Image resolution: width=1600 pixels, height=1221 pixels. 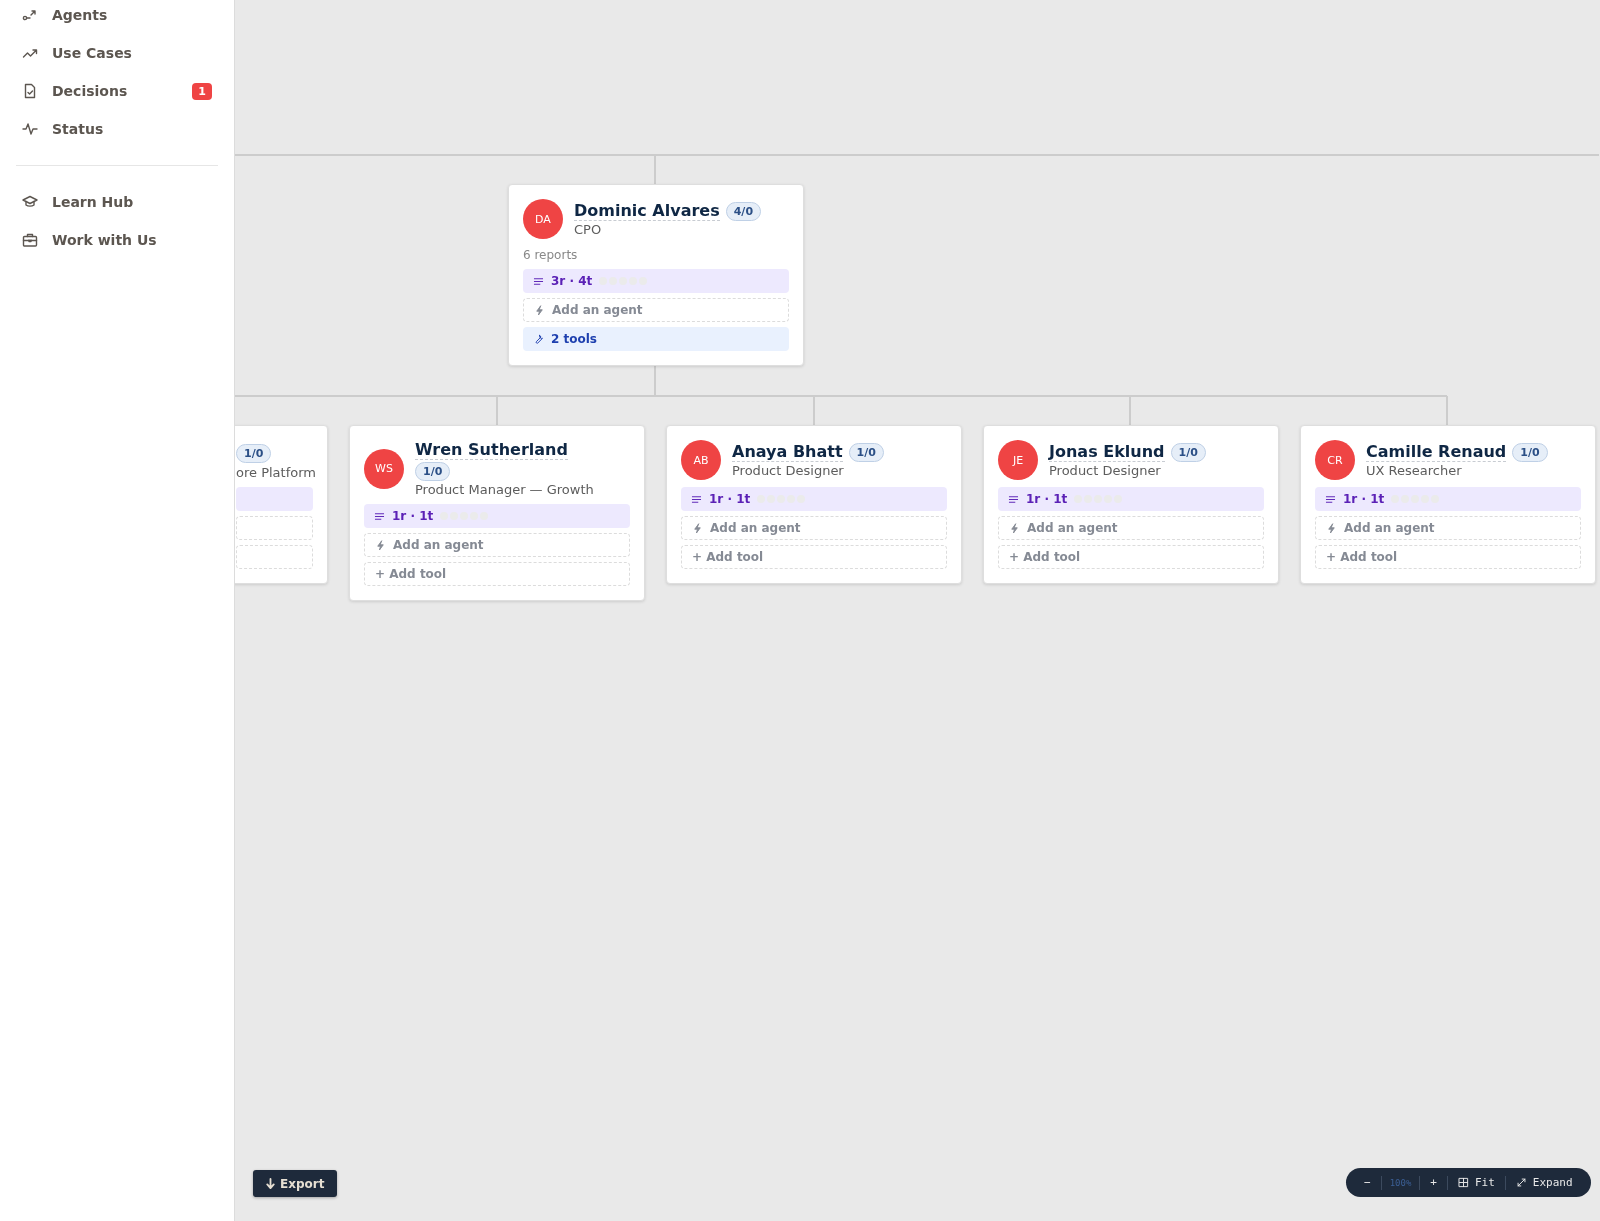 I want to click on download-icon, so click(x=270, y=1183).